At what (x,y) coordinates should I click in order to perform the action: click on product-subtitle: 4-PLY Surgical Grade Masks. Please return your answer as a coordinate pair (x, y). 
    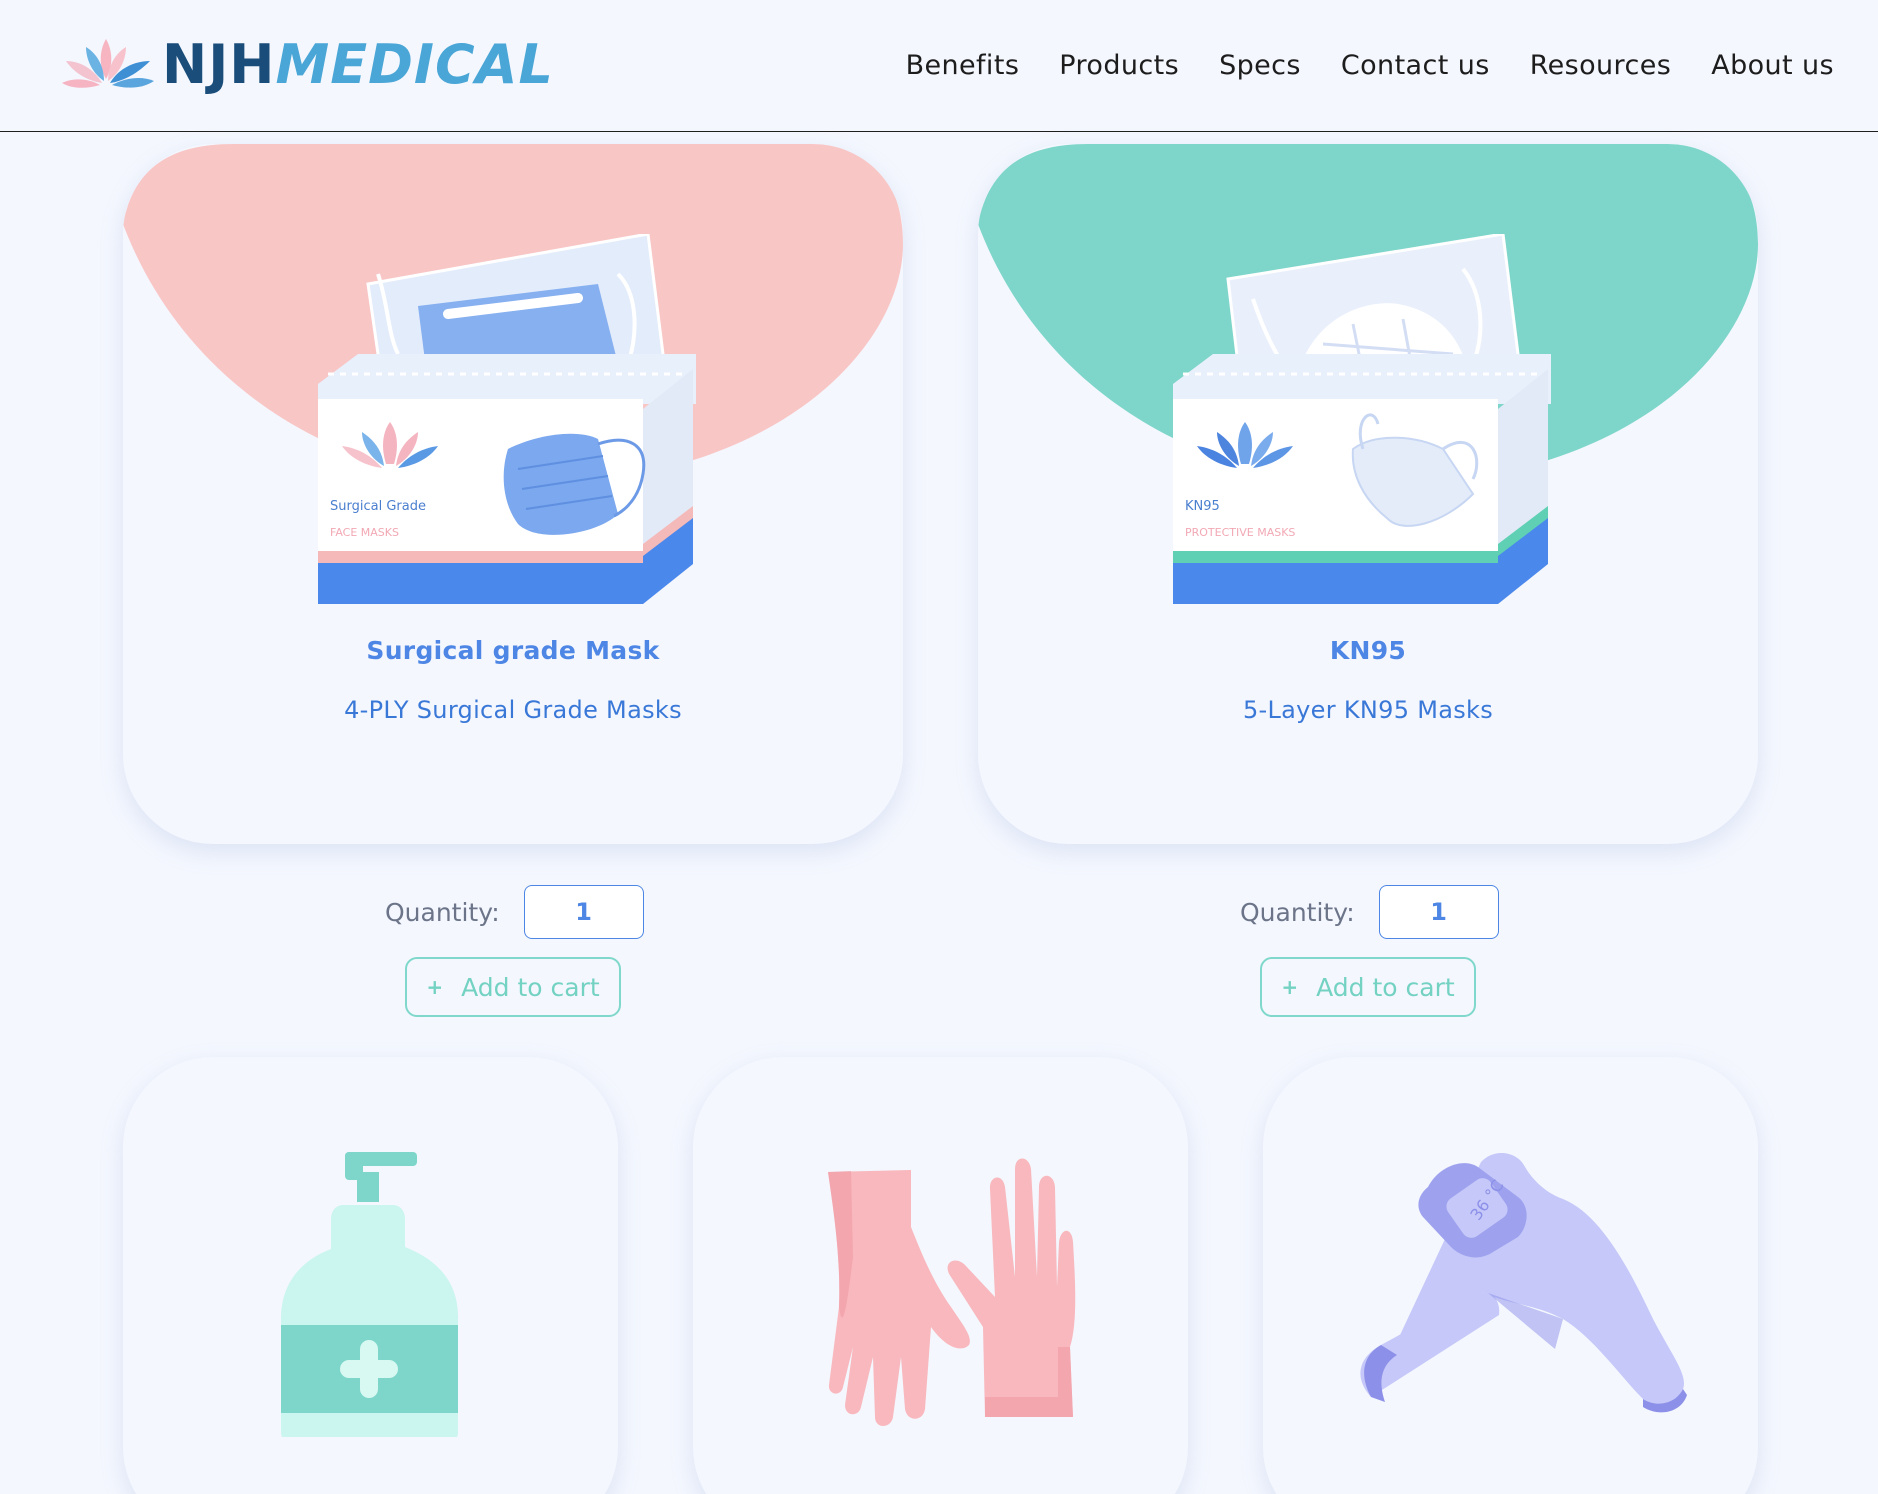
    Looking at the image, I should click on (513, 710).